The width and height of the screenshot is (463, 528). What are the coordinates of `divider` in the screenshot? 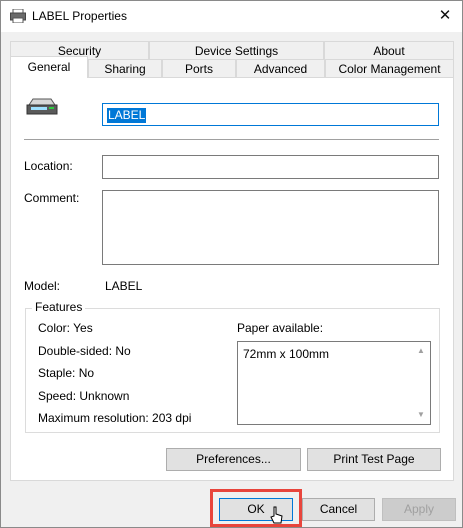 It's located at (231, 139).